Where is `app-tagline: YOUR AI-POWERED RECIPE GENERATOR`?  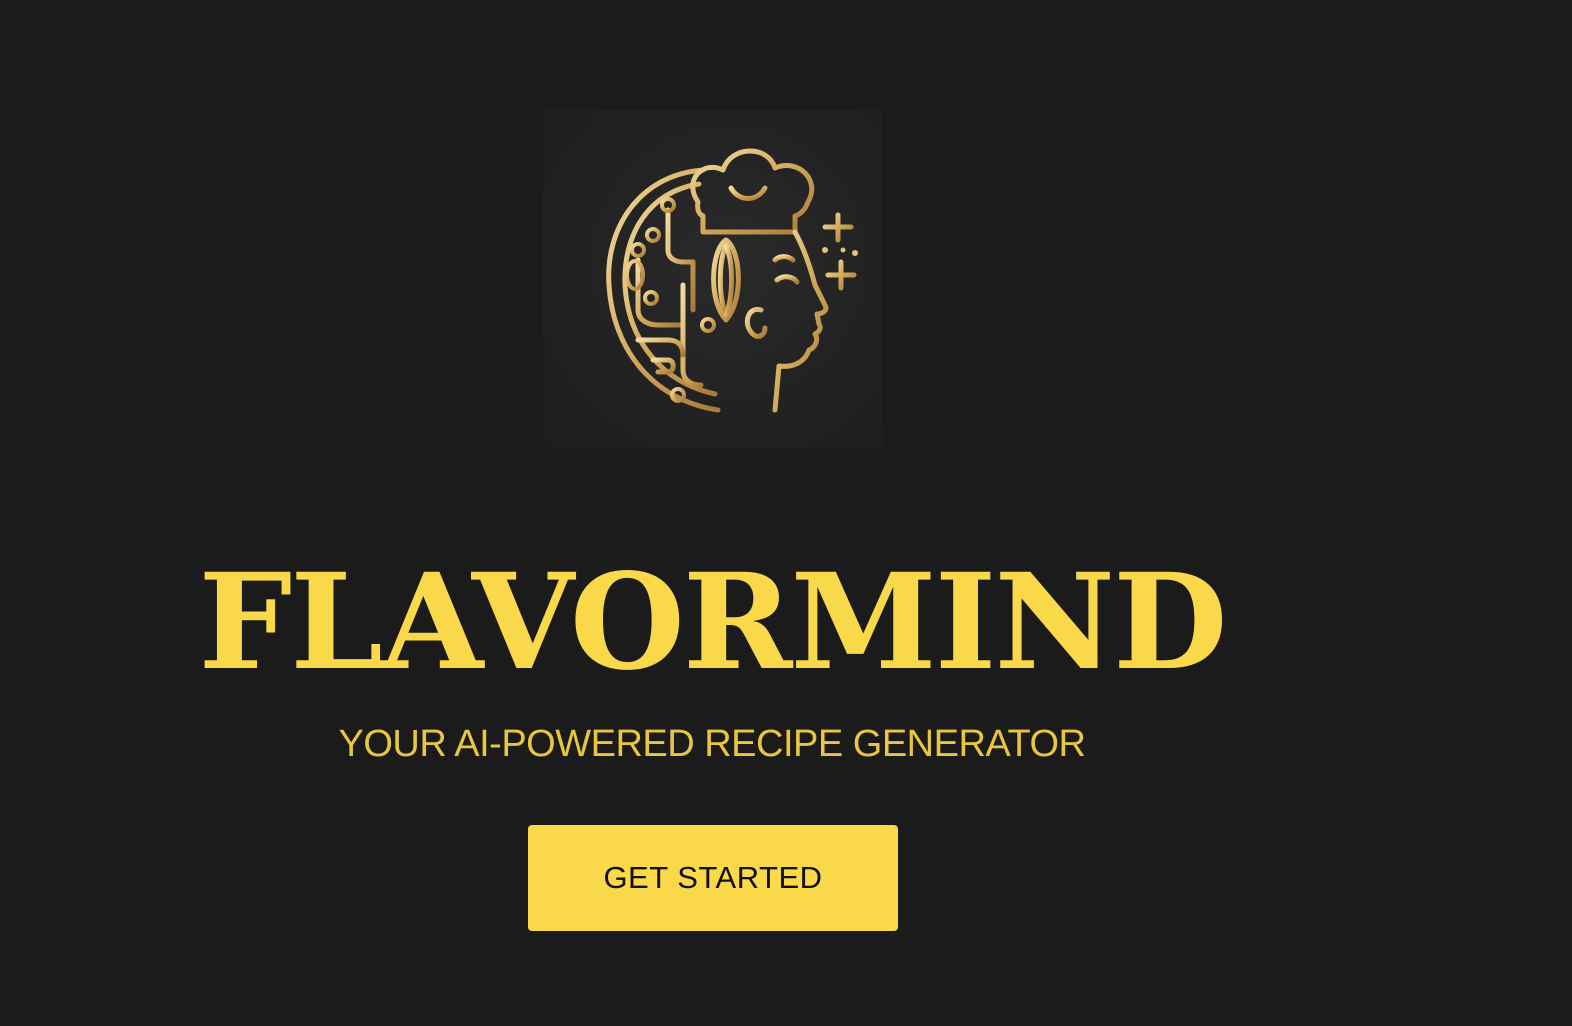
app-tagline: YOUR AI-POWERED RECIPE GENERATOR is located at coordinates (712, 744).